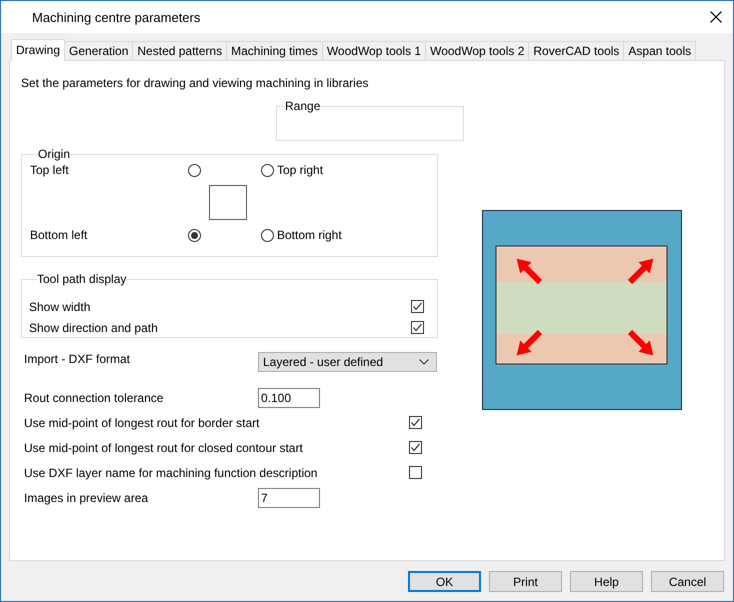 The image size is (734, 602). I want to click on tab: Nested patterns, so click(180, 50).